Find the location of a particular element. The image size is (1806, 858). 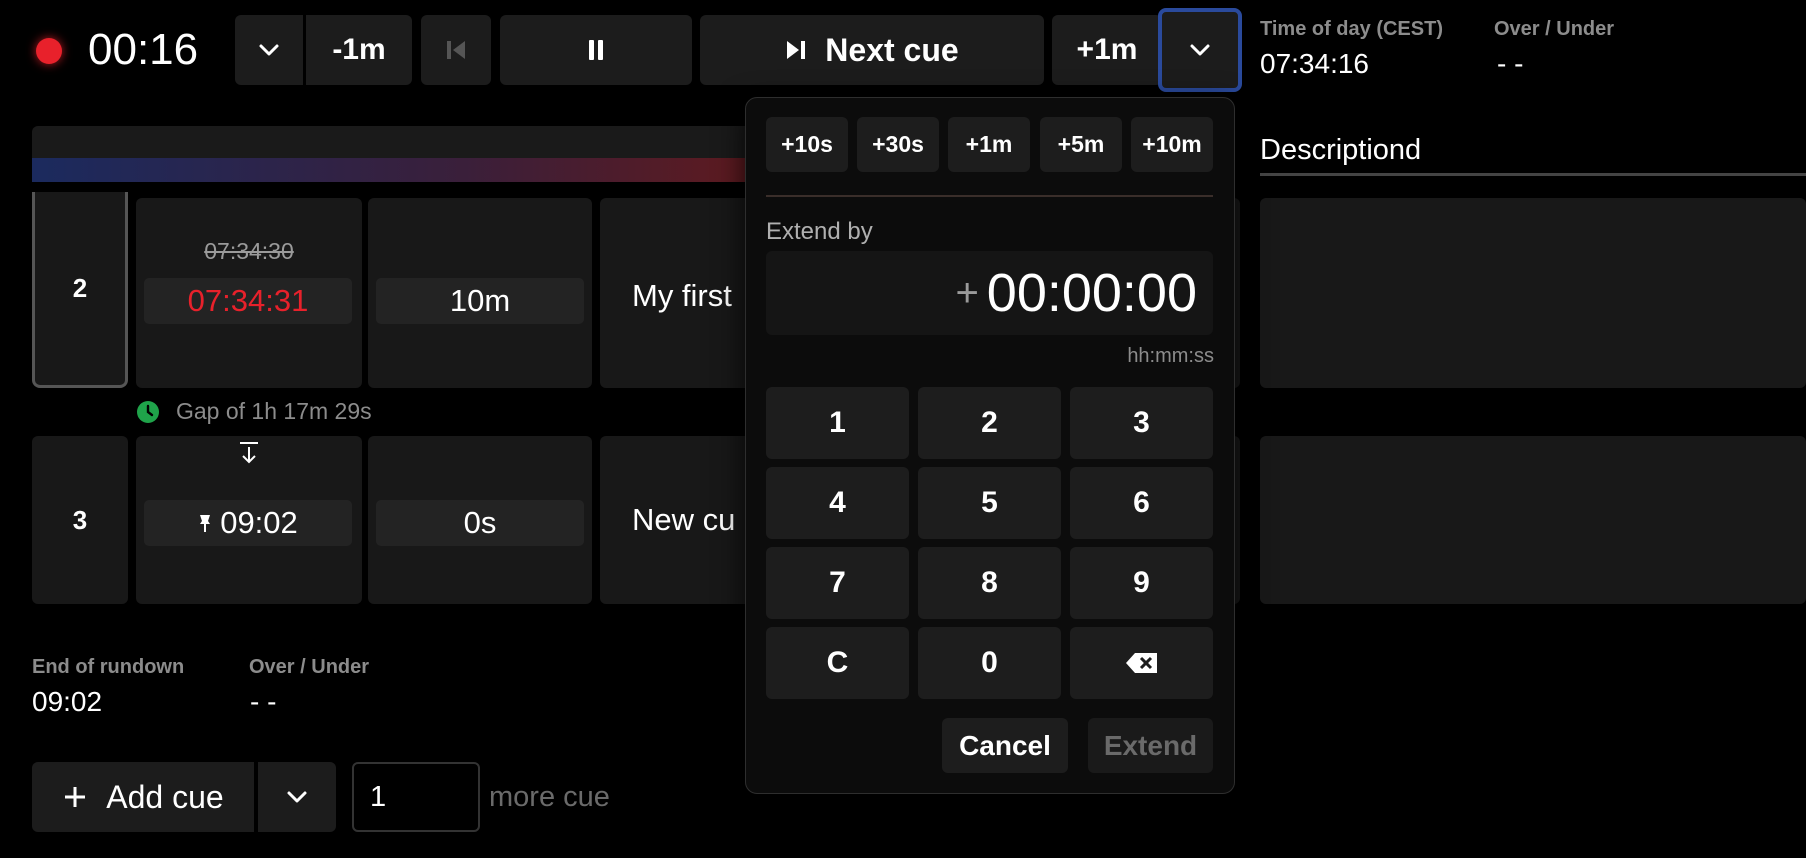

cue-index-cell: 2 is located at coordinates (80, 290).